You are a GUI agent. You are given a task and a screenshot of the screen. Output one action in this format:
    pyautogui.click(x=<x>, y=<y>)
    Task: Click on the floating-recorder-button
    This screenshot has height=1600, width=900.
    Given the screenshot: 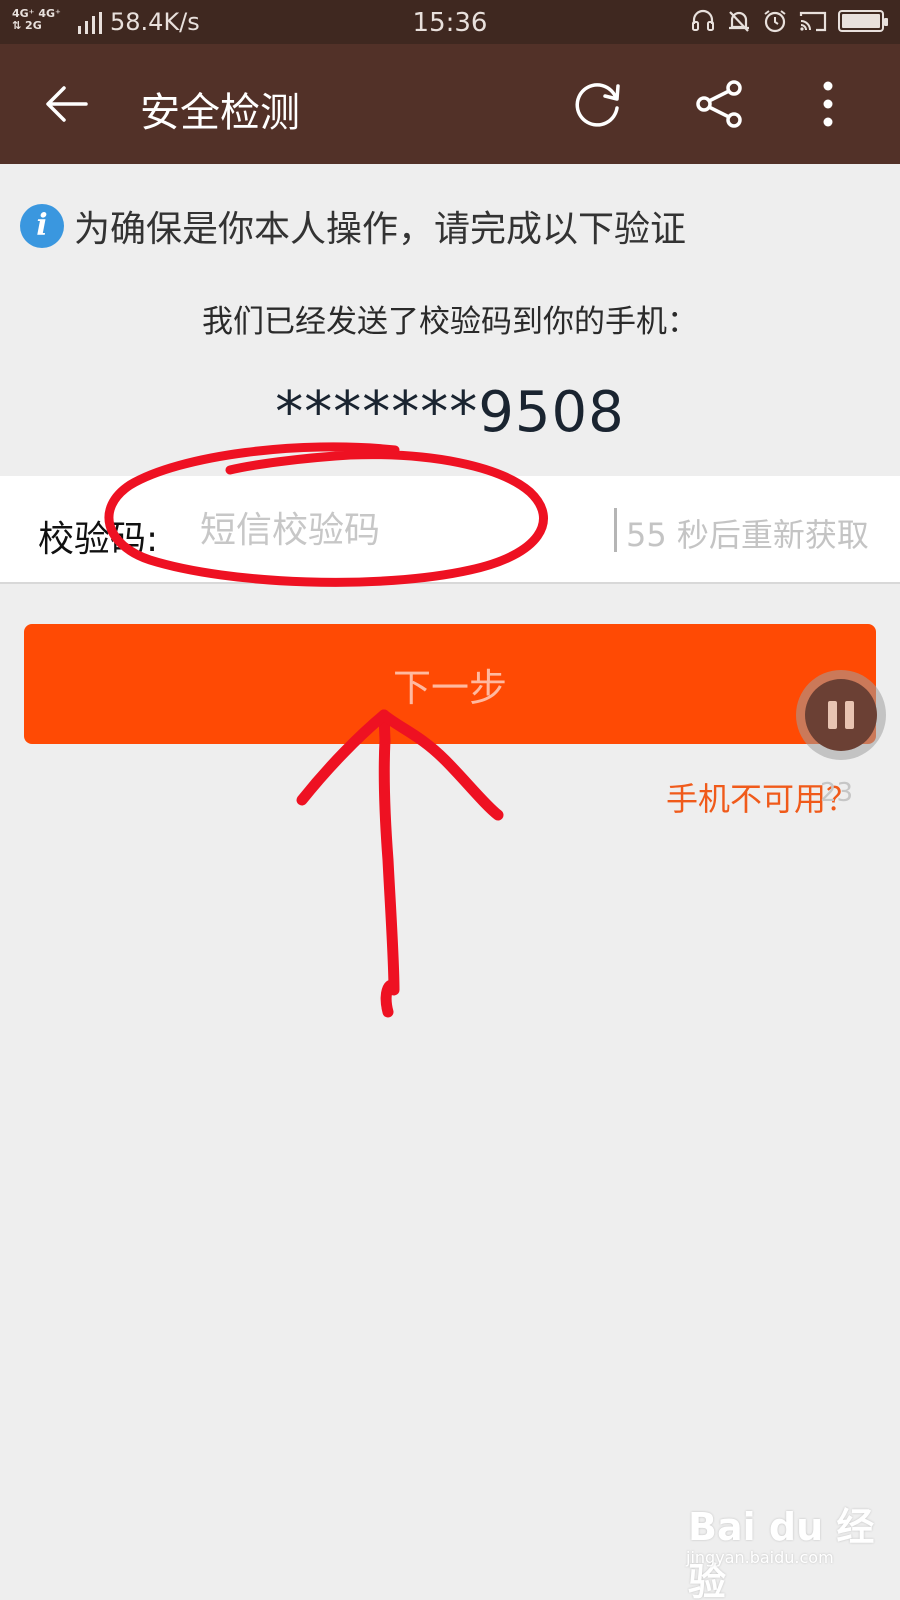 What is the action you would take?
    pyautogui.click(x=841, y=715)
    